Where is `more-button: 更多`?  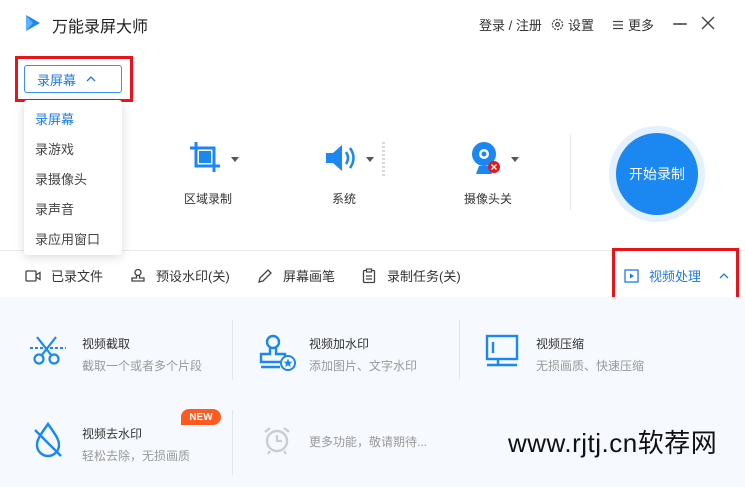 more-button: 更多 is located at coordinates (633, 24).